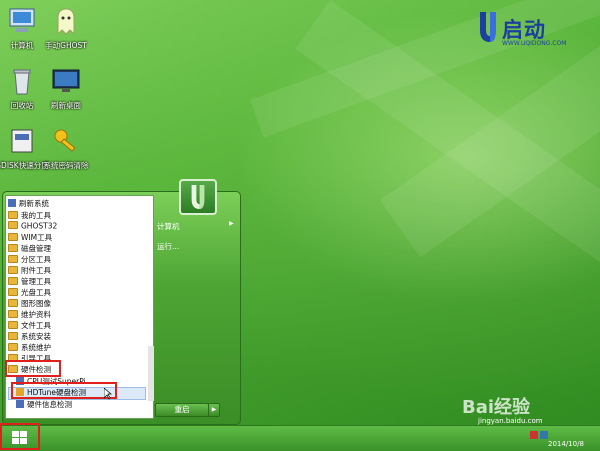 This screenshot has width=600, height=451. What do you see at coordinates (29, 215) in the screenshot?
I see `program-folder: 我的工具` at bounding box center [29, 215].